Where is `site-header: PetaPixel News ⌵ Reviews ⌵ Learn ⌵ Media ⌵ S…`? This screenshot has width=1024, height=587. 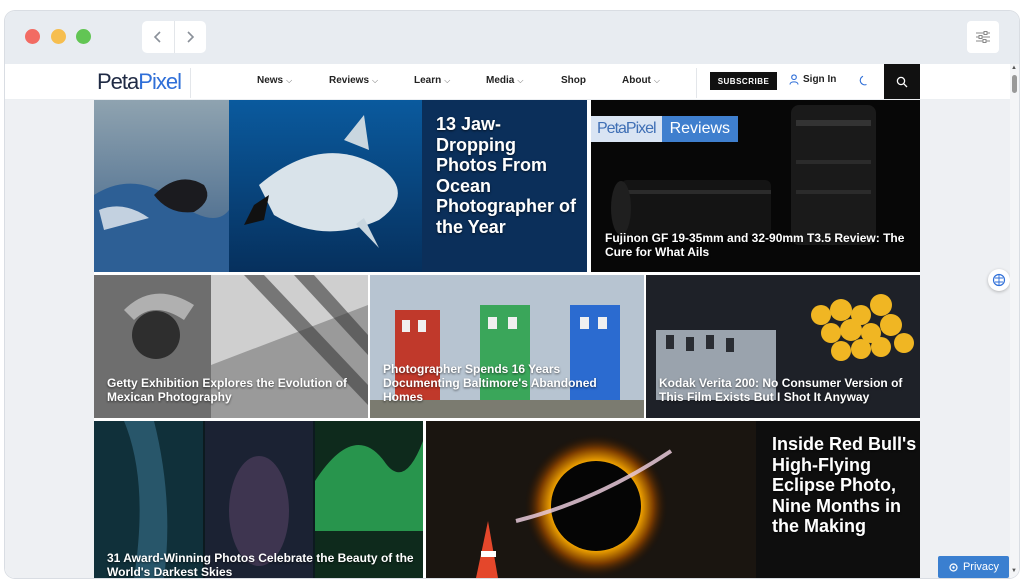 site-header: PetaPixel News ⌵ Reviews ⌵ Learn ⌵ Media ⌵ S… is located at coordinates (512, 82).